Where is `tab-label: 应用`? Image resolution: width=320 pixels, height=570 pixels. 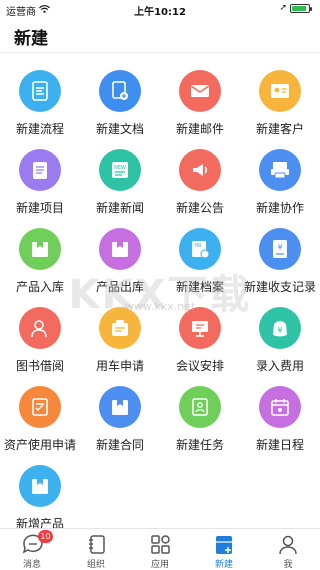
tab-label: 应用 is located at coordinates (159, 565).